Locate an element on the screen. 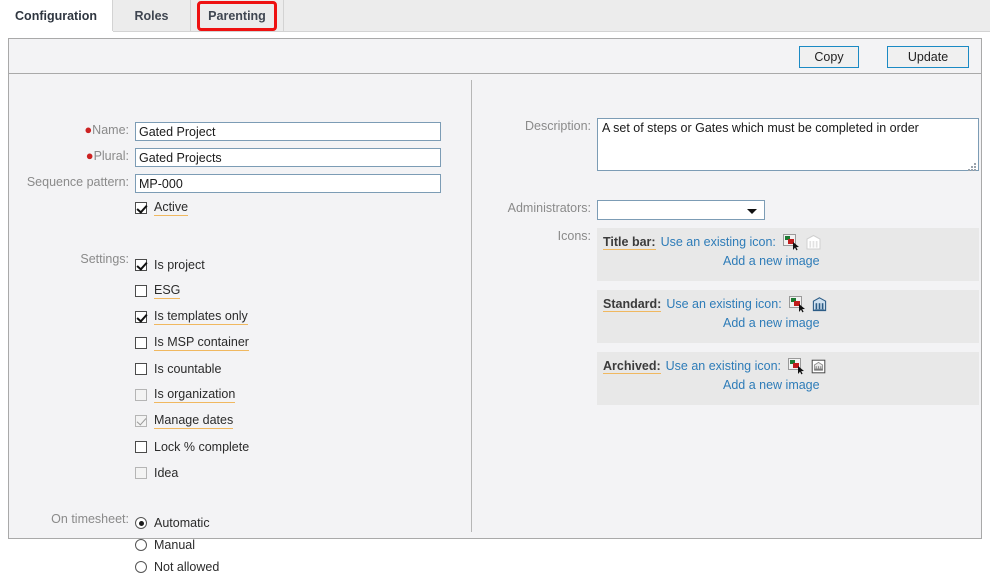 This screenshot has height=578, width=990. active-checkbox-row: Active is located at coordinates (162, 208).